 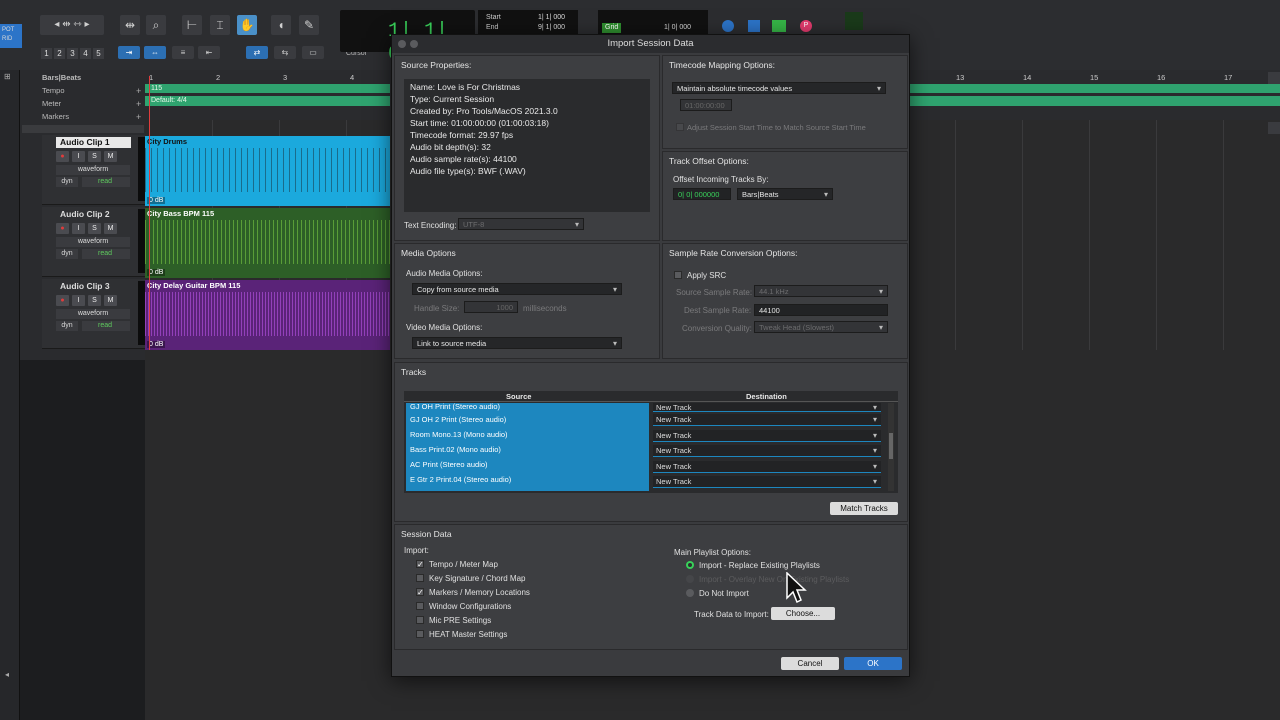 I want to click on table-row-source: GJ OH Print (Stereo audio), so click(x=527, y=407).